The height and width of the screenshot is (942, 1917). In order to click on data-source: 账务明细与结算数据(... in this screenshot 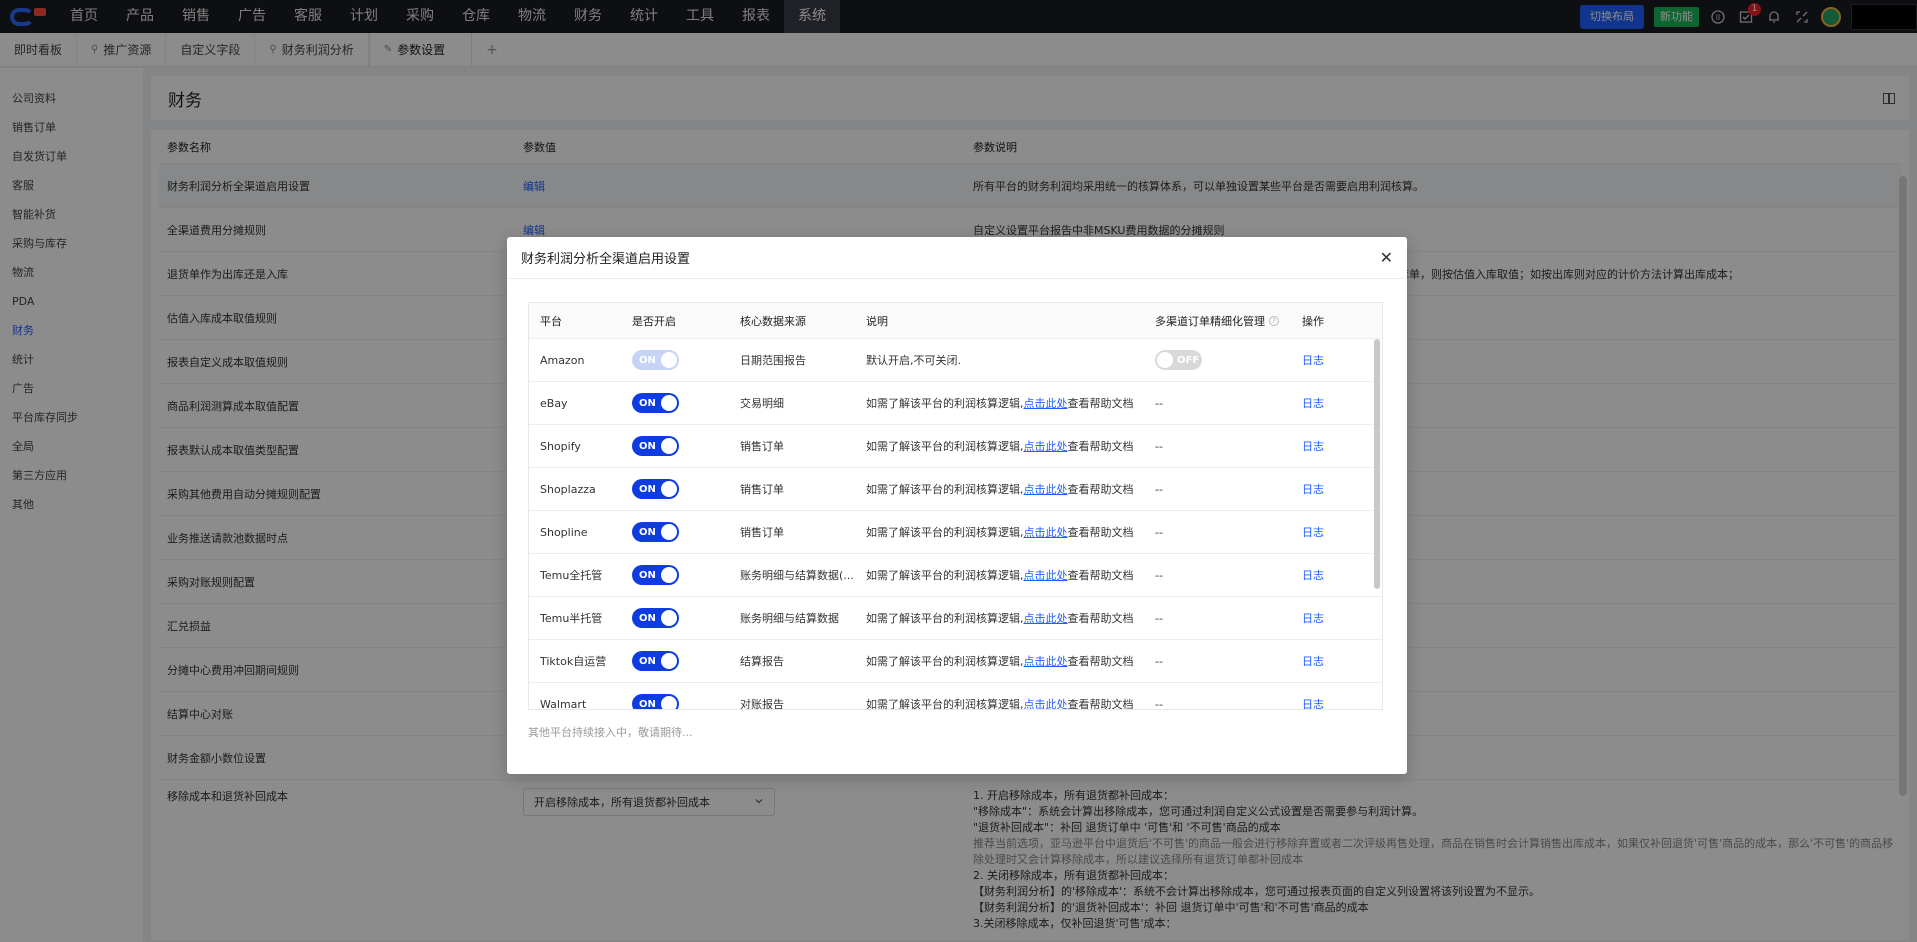, I will do `click(797, 575)`.